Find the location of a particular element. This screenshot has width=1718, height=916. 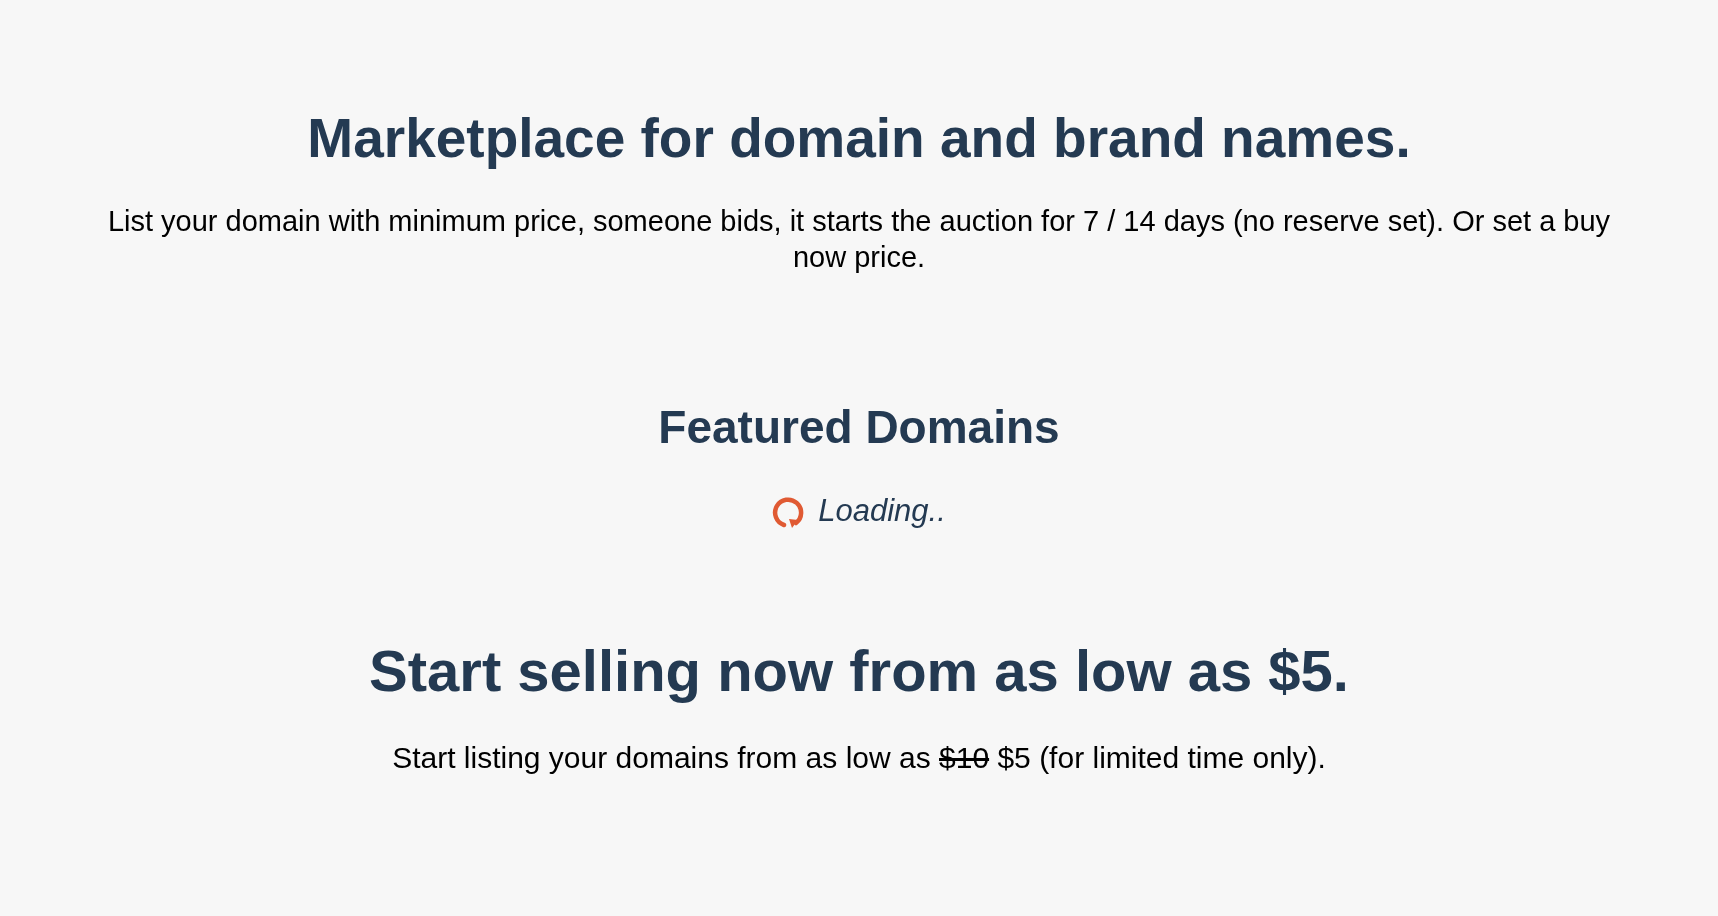

featured-title: Featured Domains is located at coordinates (859, 427).